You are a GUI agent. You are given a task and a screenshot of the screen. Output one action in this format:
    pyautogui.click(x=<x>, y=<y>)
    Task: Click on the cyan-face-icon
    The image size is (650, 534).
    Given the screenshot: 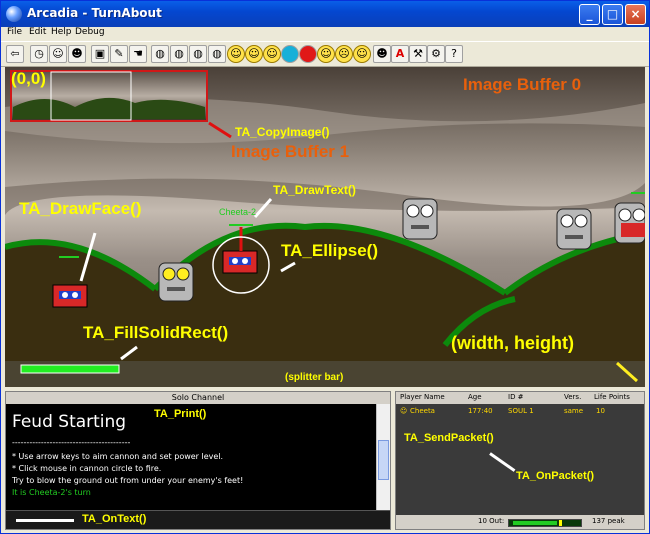 What is the action you would take?
    pyautogui.click(x=290, y=54)
    